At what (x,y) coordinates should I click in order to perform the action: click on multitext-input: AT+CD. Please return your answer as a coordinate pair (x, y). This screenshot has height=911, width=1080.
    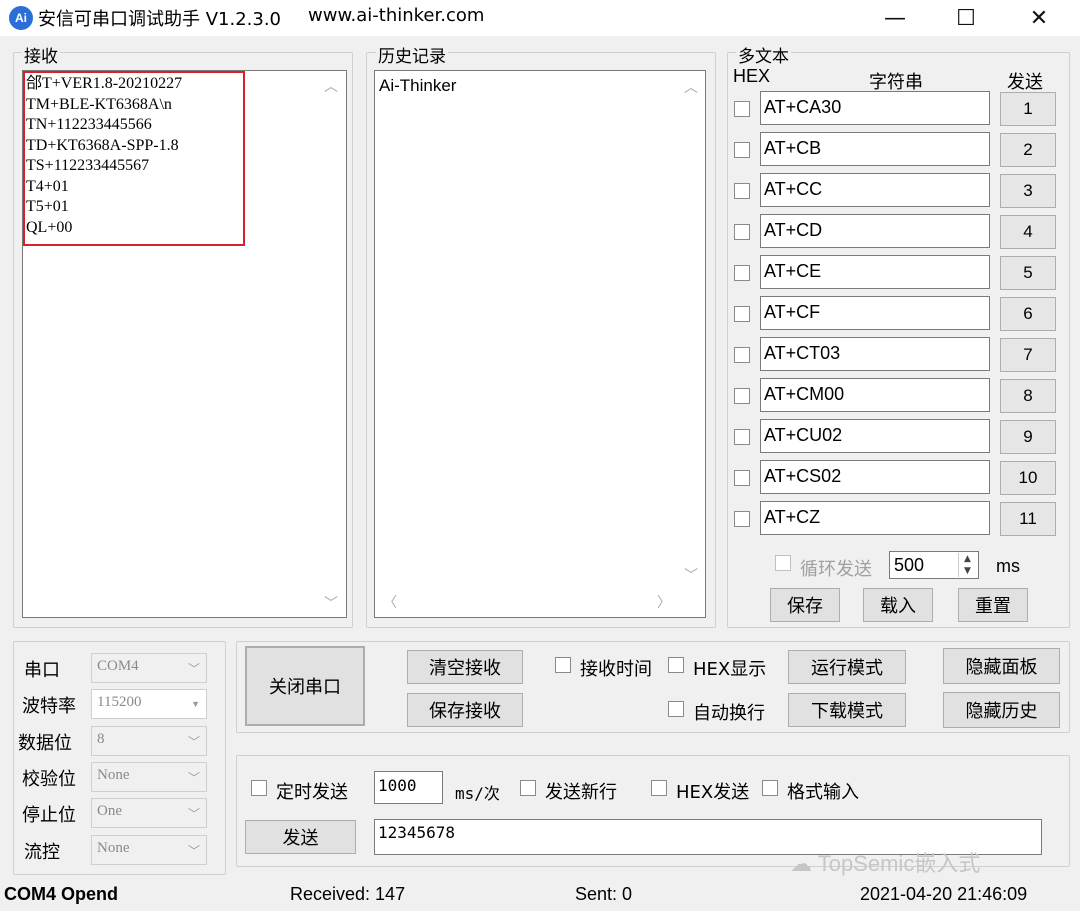
    Looking at the image, I should click on (875, 231).